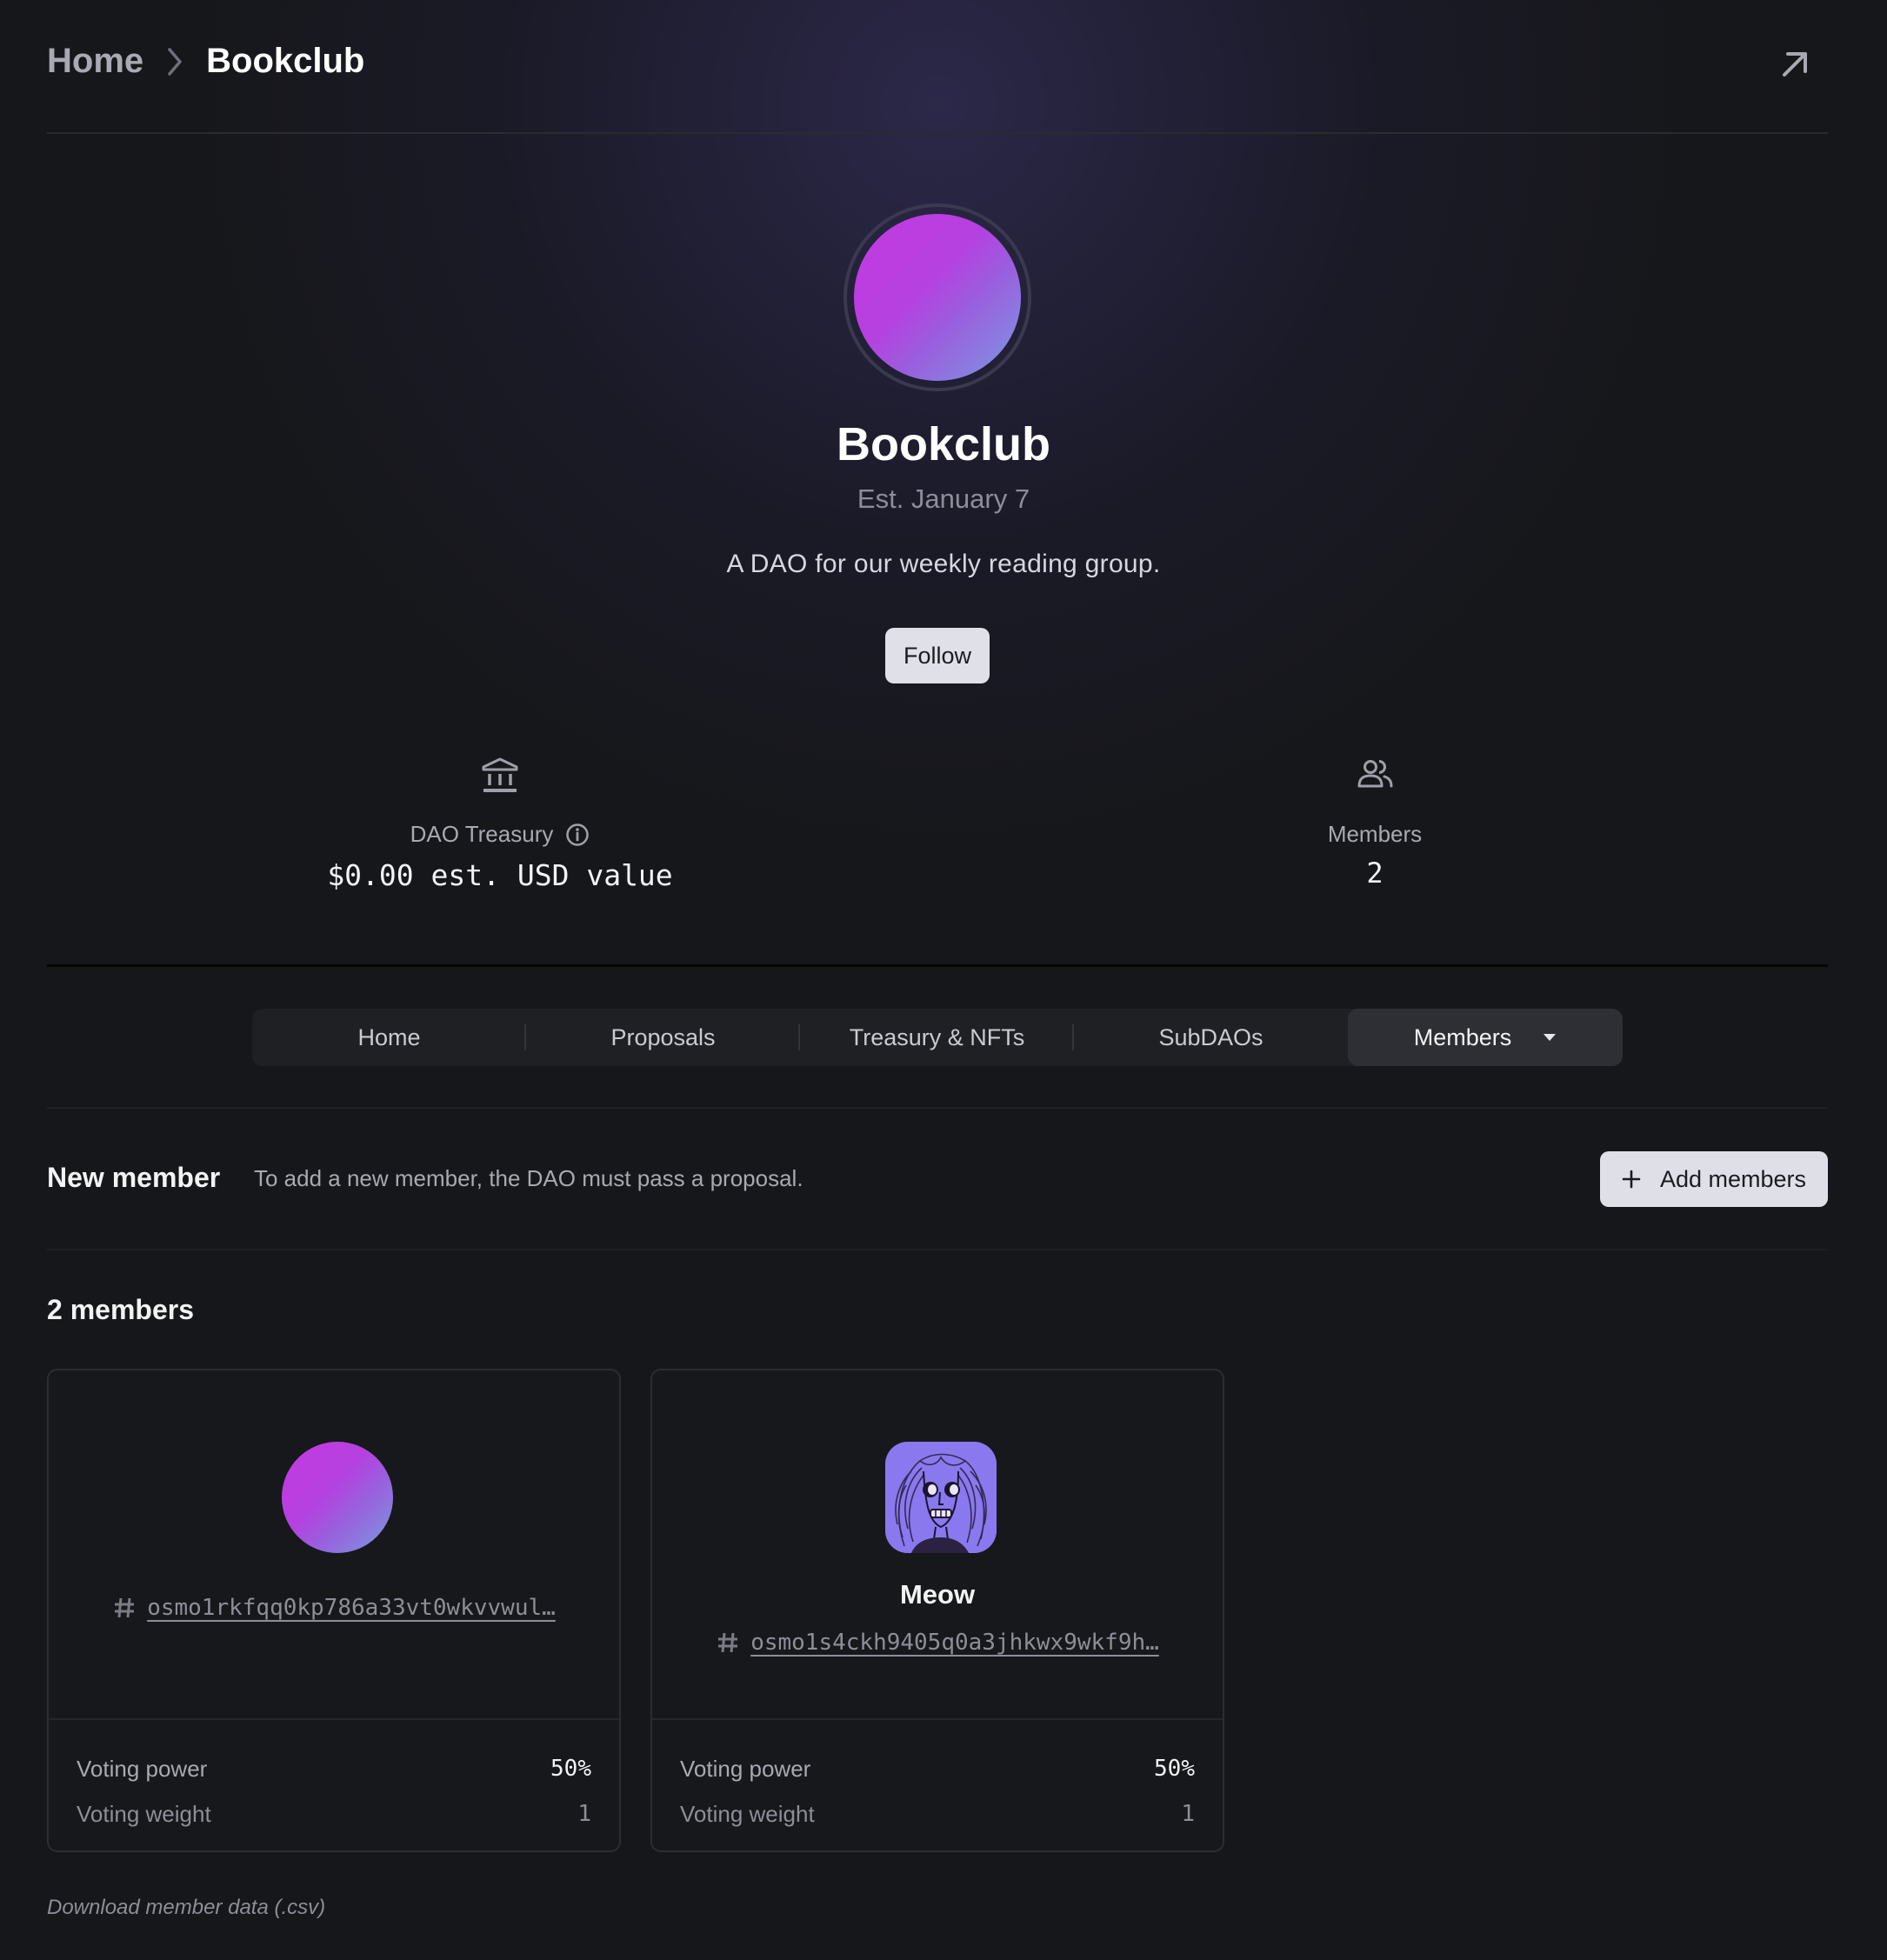  I want to click on tab-proposals: Proposals, so click(663, 1037).